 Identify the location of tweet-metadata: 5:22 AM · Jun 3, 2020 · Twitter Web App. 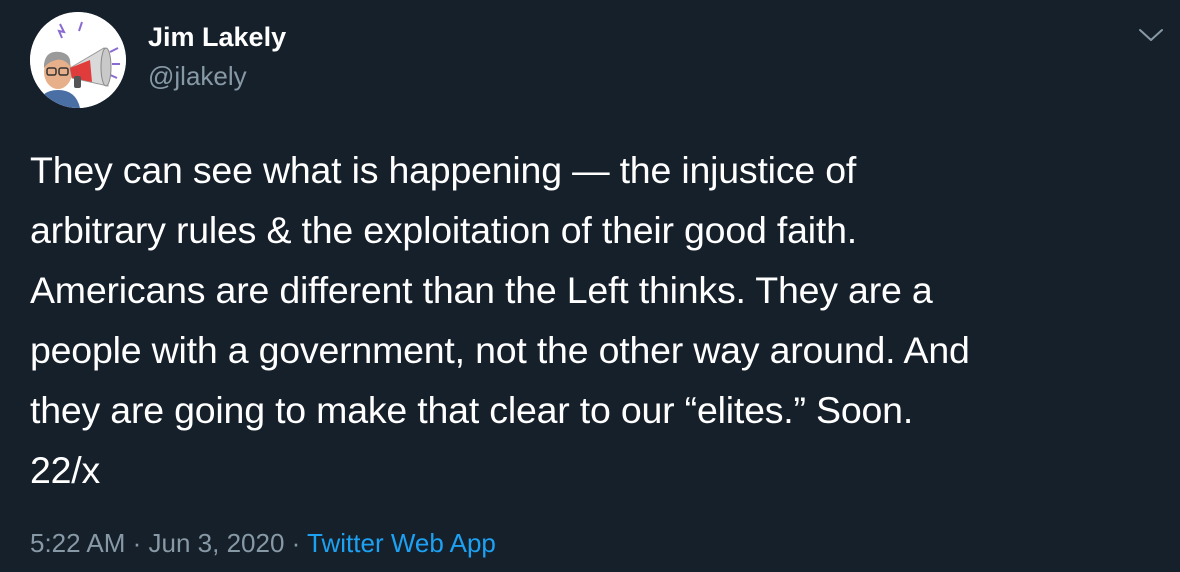
(263, 543).